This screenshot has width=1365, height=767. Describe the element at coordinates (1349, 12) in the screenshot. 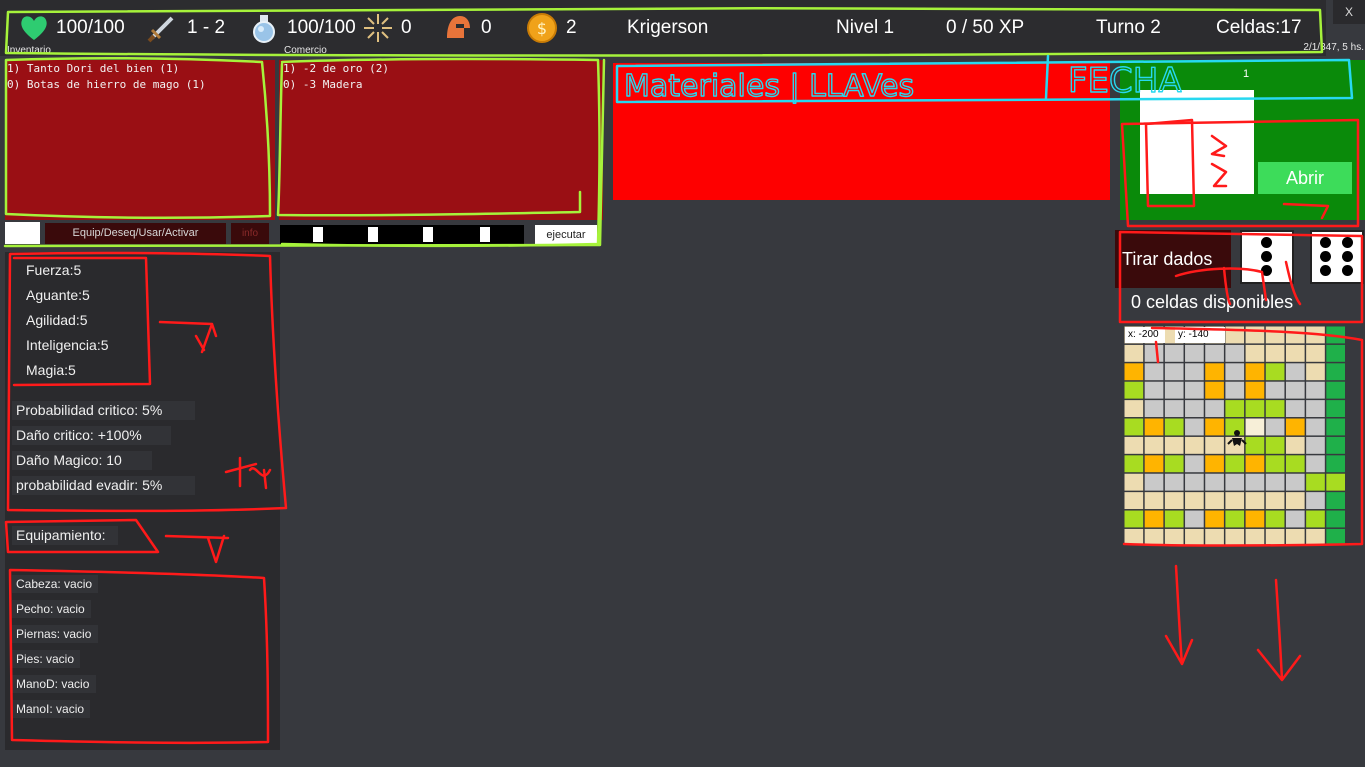

I see `close-button: X` at that location.